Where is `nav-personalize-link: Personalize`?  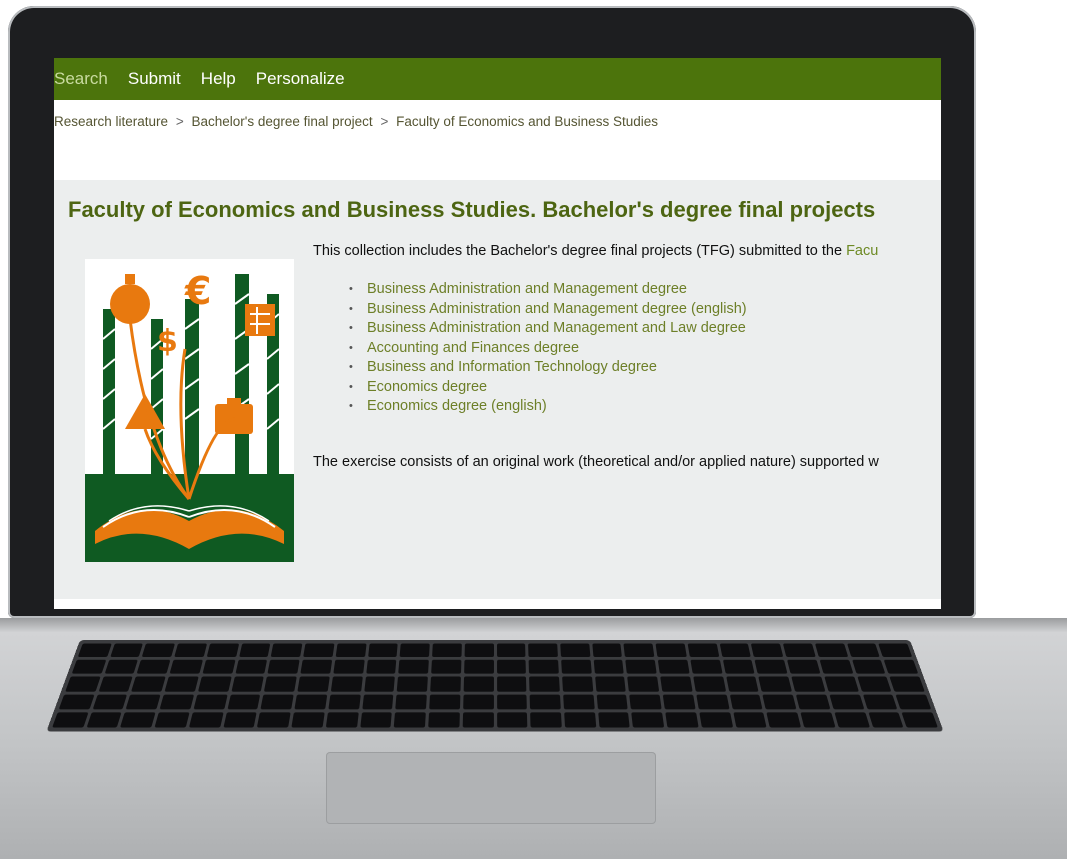 nav-personalize-link: Personalize is located at coordinates (300, 79).